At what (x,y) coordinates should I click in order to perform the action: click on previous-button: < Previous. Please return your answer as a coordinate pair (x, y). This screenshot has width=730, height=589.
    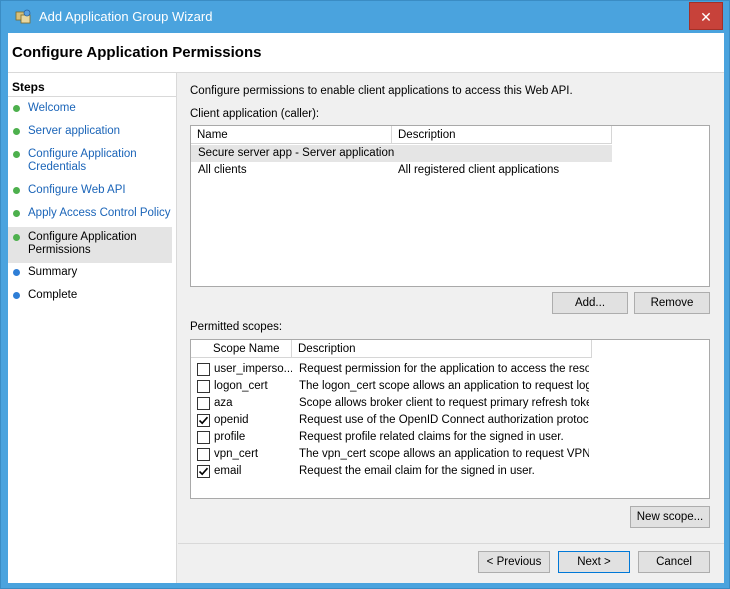
    Looking at the image, I should click on (514, 562).